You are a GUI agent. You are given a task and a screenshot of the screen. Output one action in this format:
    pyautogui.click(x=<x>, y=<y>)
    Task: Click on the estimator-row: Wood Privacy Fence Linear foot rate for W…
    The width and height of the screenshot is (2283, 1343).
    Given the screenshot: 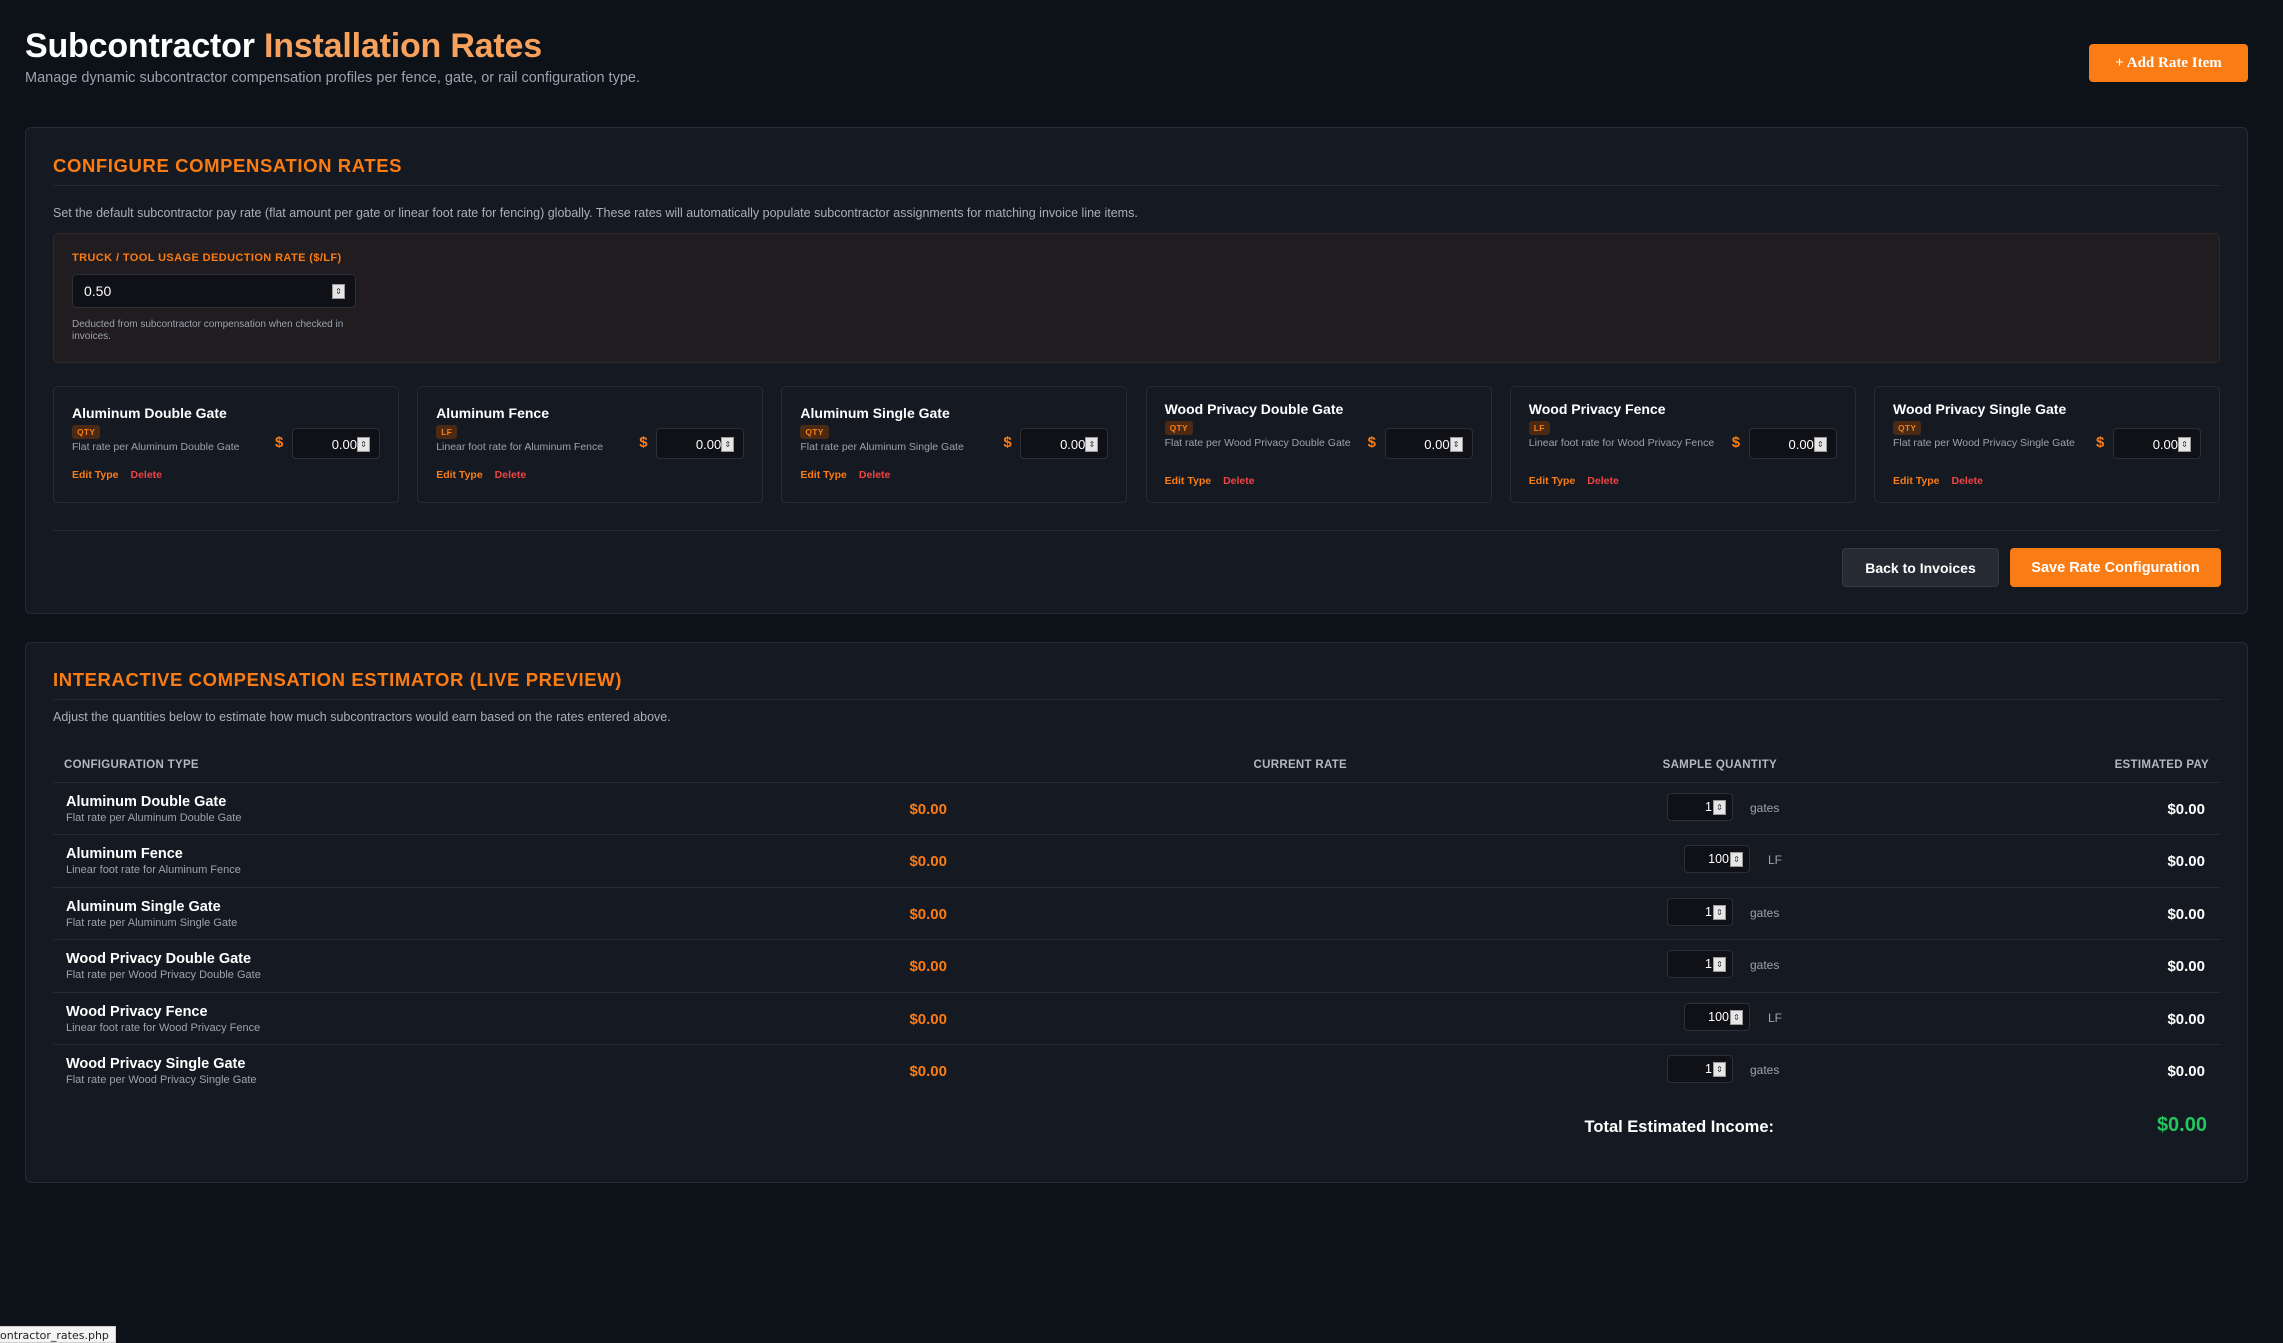 What is the action you would take?
    pyautogui.click(x=1136, y=1017)
    